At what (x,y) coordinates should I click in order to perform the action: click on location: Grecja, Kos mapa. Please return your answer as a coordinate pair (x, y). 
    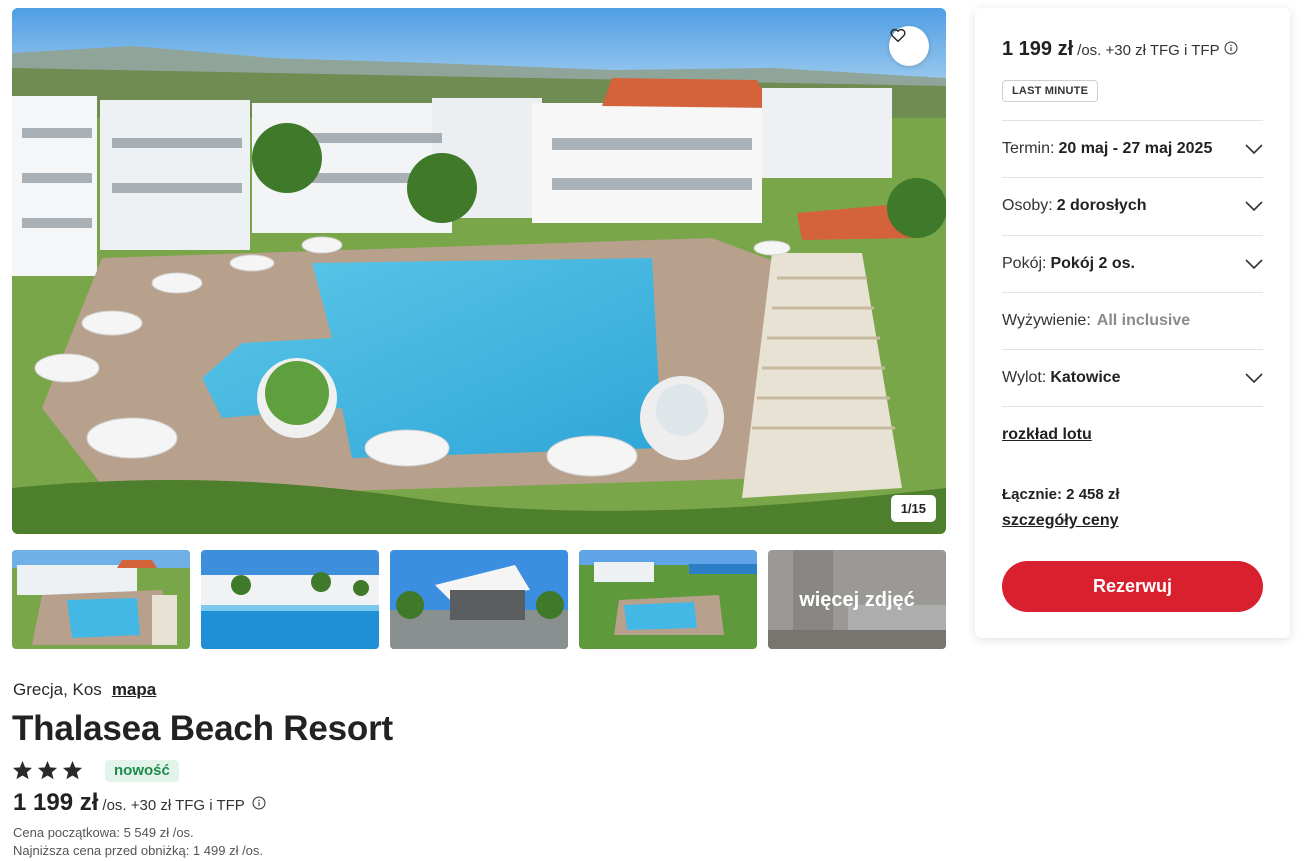
    Looking at the image, I should click on (84, 690).